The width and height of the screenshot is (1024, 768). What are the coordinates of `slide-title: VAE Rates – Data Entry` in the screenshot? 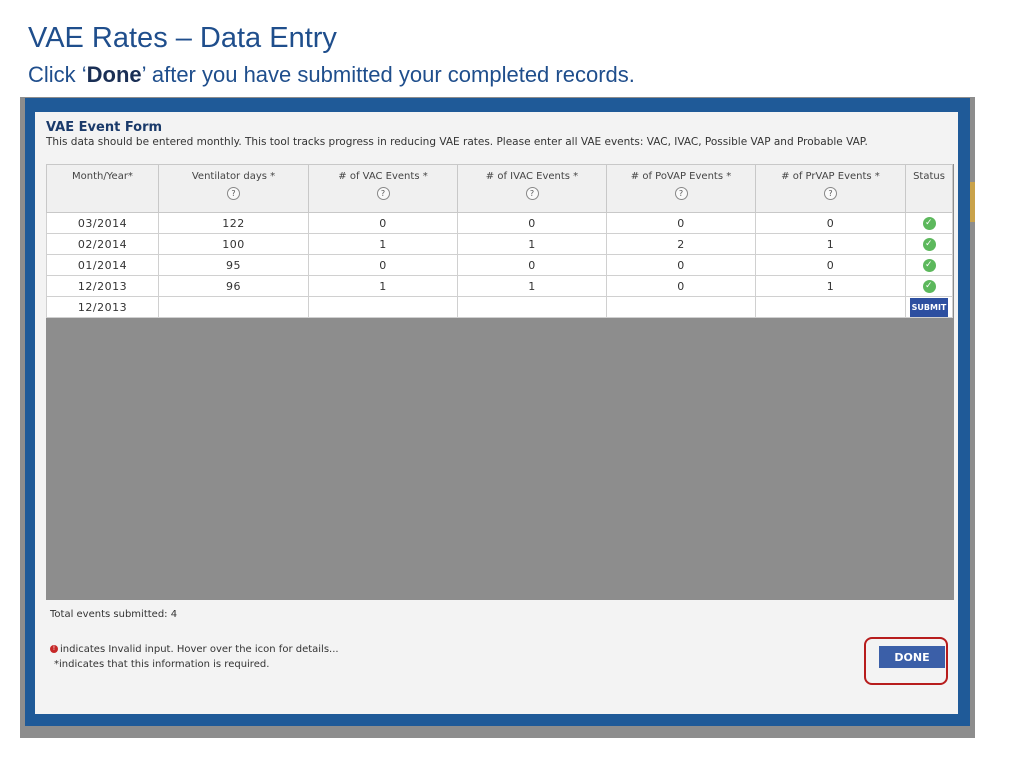 It's located at (182, 38).